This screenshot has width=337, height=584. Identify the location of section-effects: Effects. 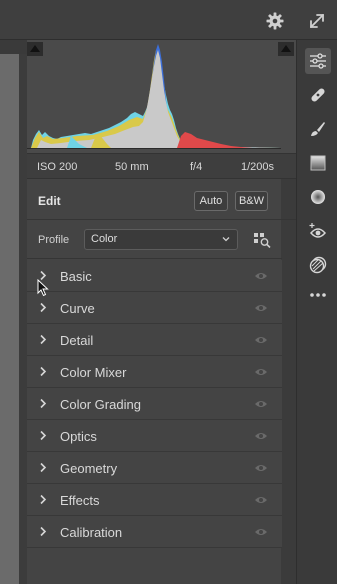
(154, 500).